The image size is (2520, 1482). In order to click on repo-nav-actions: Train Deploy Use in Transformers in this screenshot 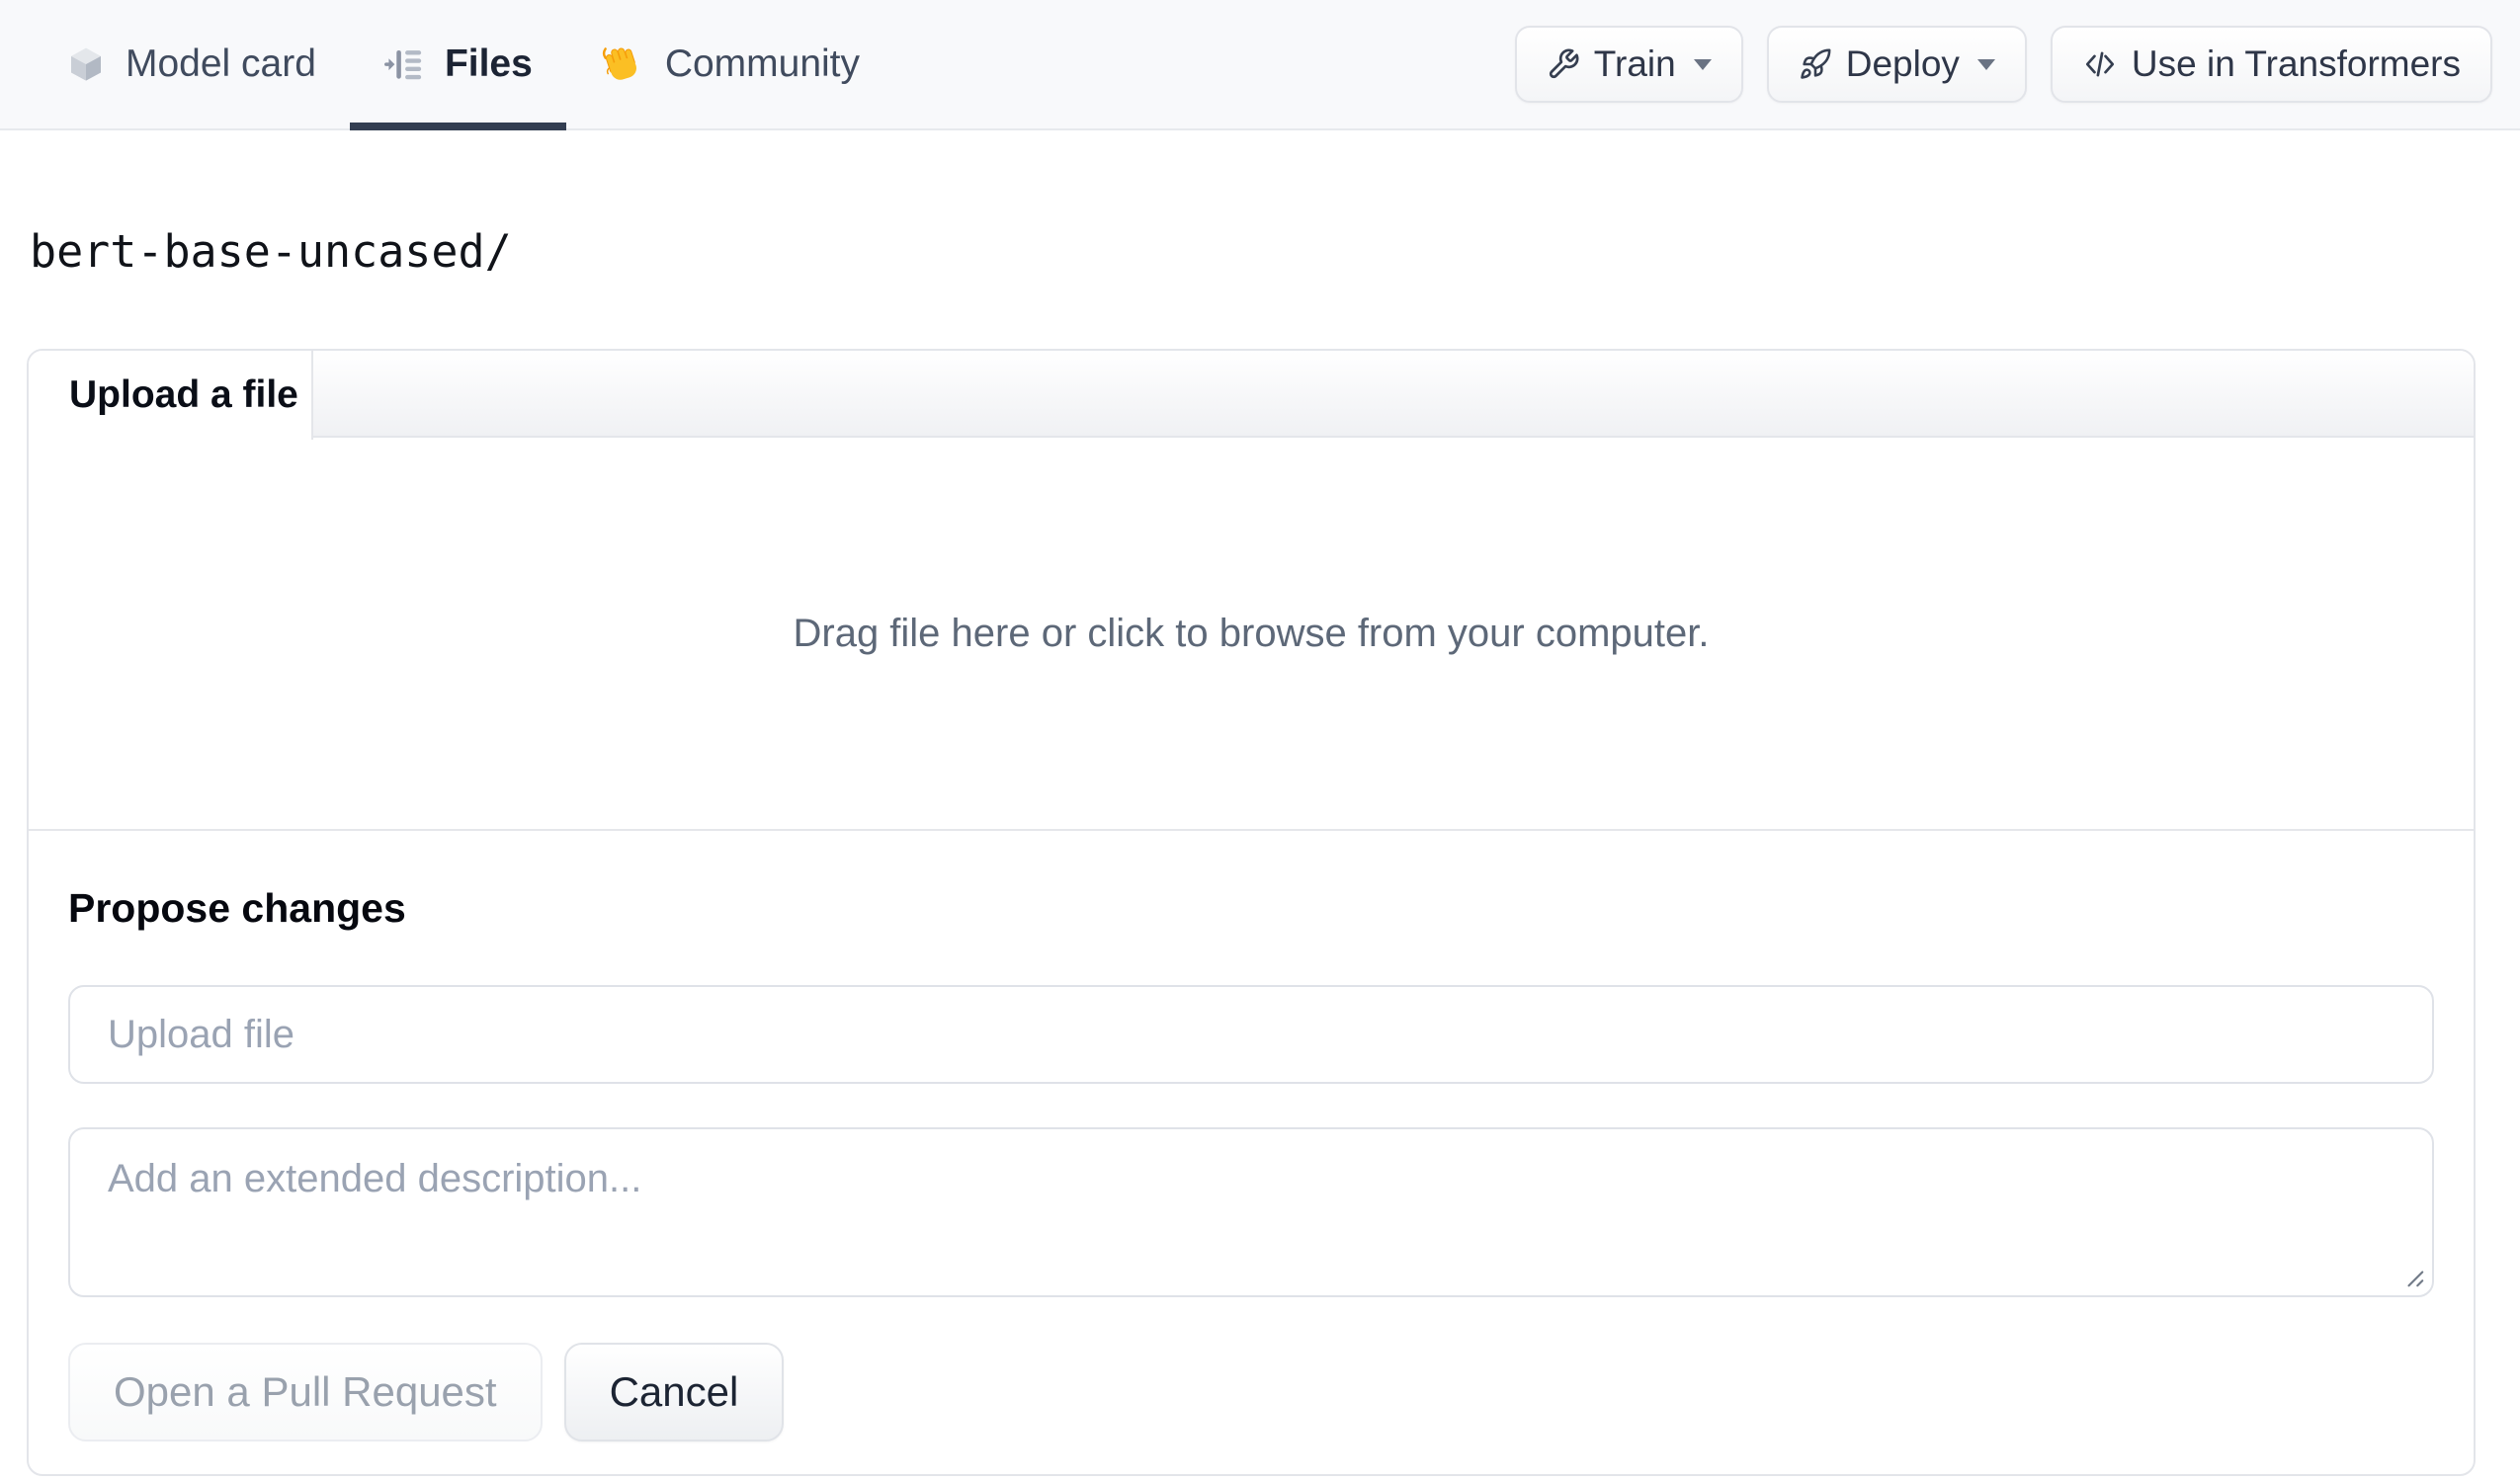, I will do `click(2003, 64)`.